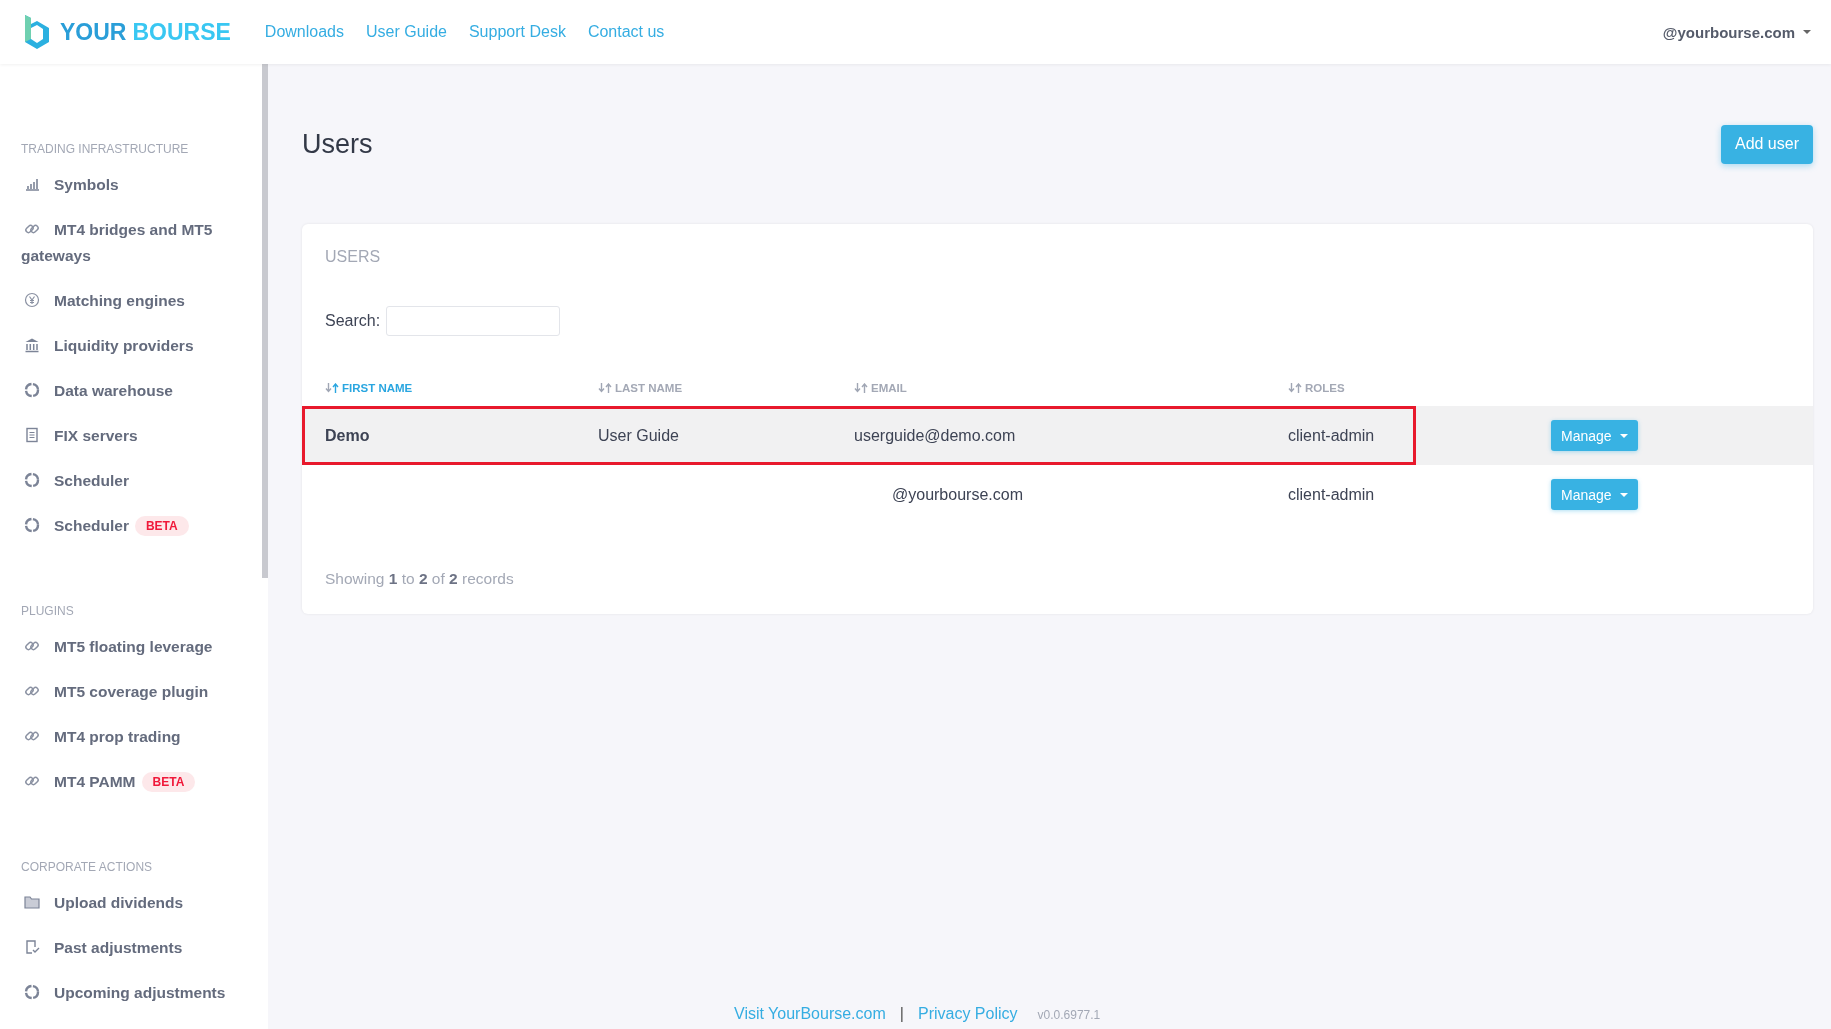 The width and height of the screenshot is (1831, 1029). I want to click on page-title: Users, so click(337, 144).